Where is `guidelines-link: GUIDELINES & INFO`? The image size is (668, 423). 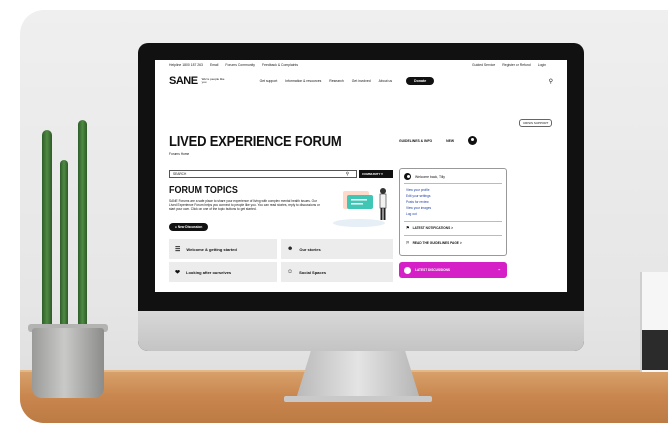 guidelines-link: GUIDELINES & INFO is located at coordinates (415, 141).